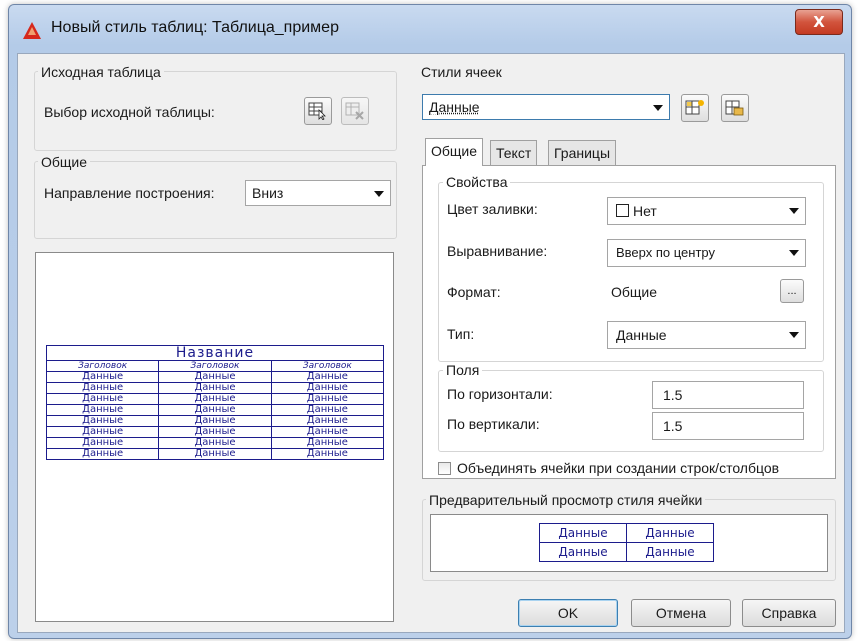 Image resolution: width=858 pixels, height=641 pixels. Describe the element at coordinates (318, 193) in the screenshot. I see `direction-select: Вниз` at that location.